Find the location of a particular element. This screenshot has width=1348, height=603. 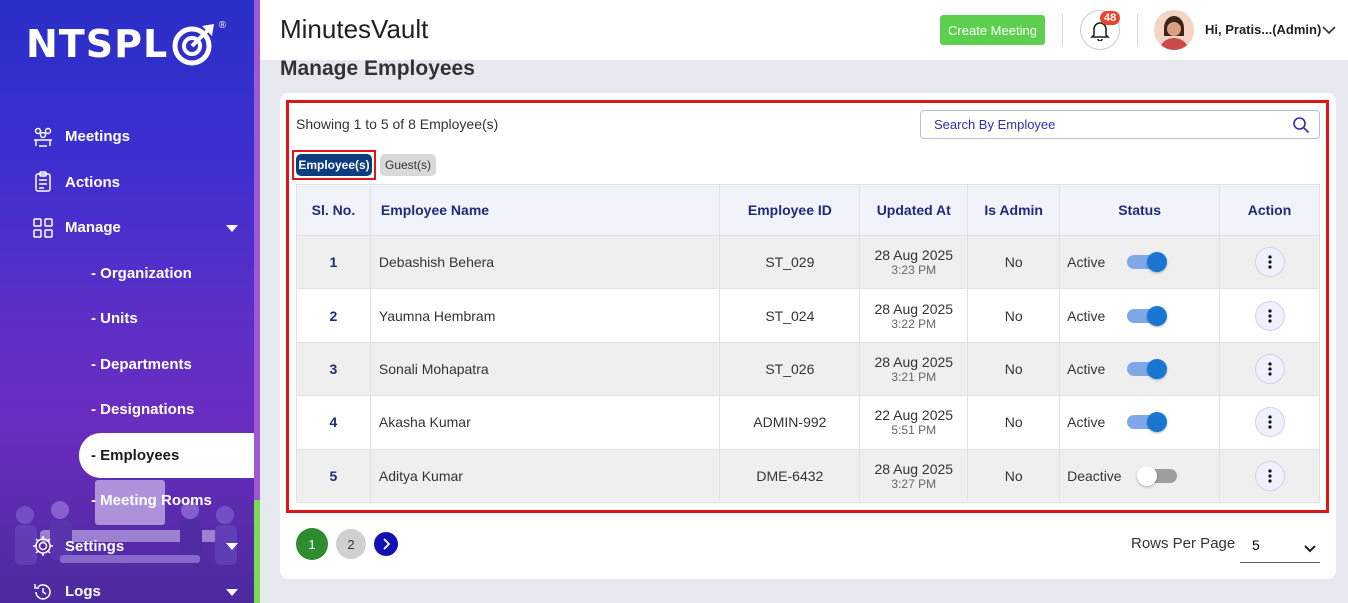

registered-mark: ® is located at coordinates (222, 25).